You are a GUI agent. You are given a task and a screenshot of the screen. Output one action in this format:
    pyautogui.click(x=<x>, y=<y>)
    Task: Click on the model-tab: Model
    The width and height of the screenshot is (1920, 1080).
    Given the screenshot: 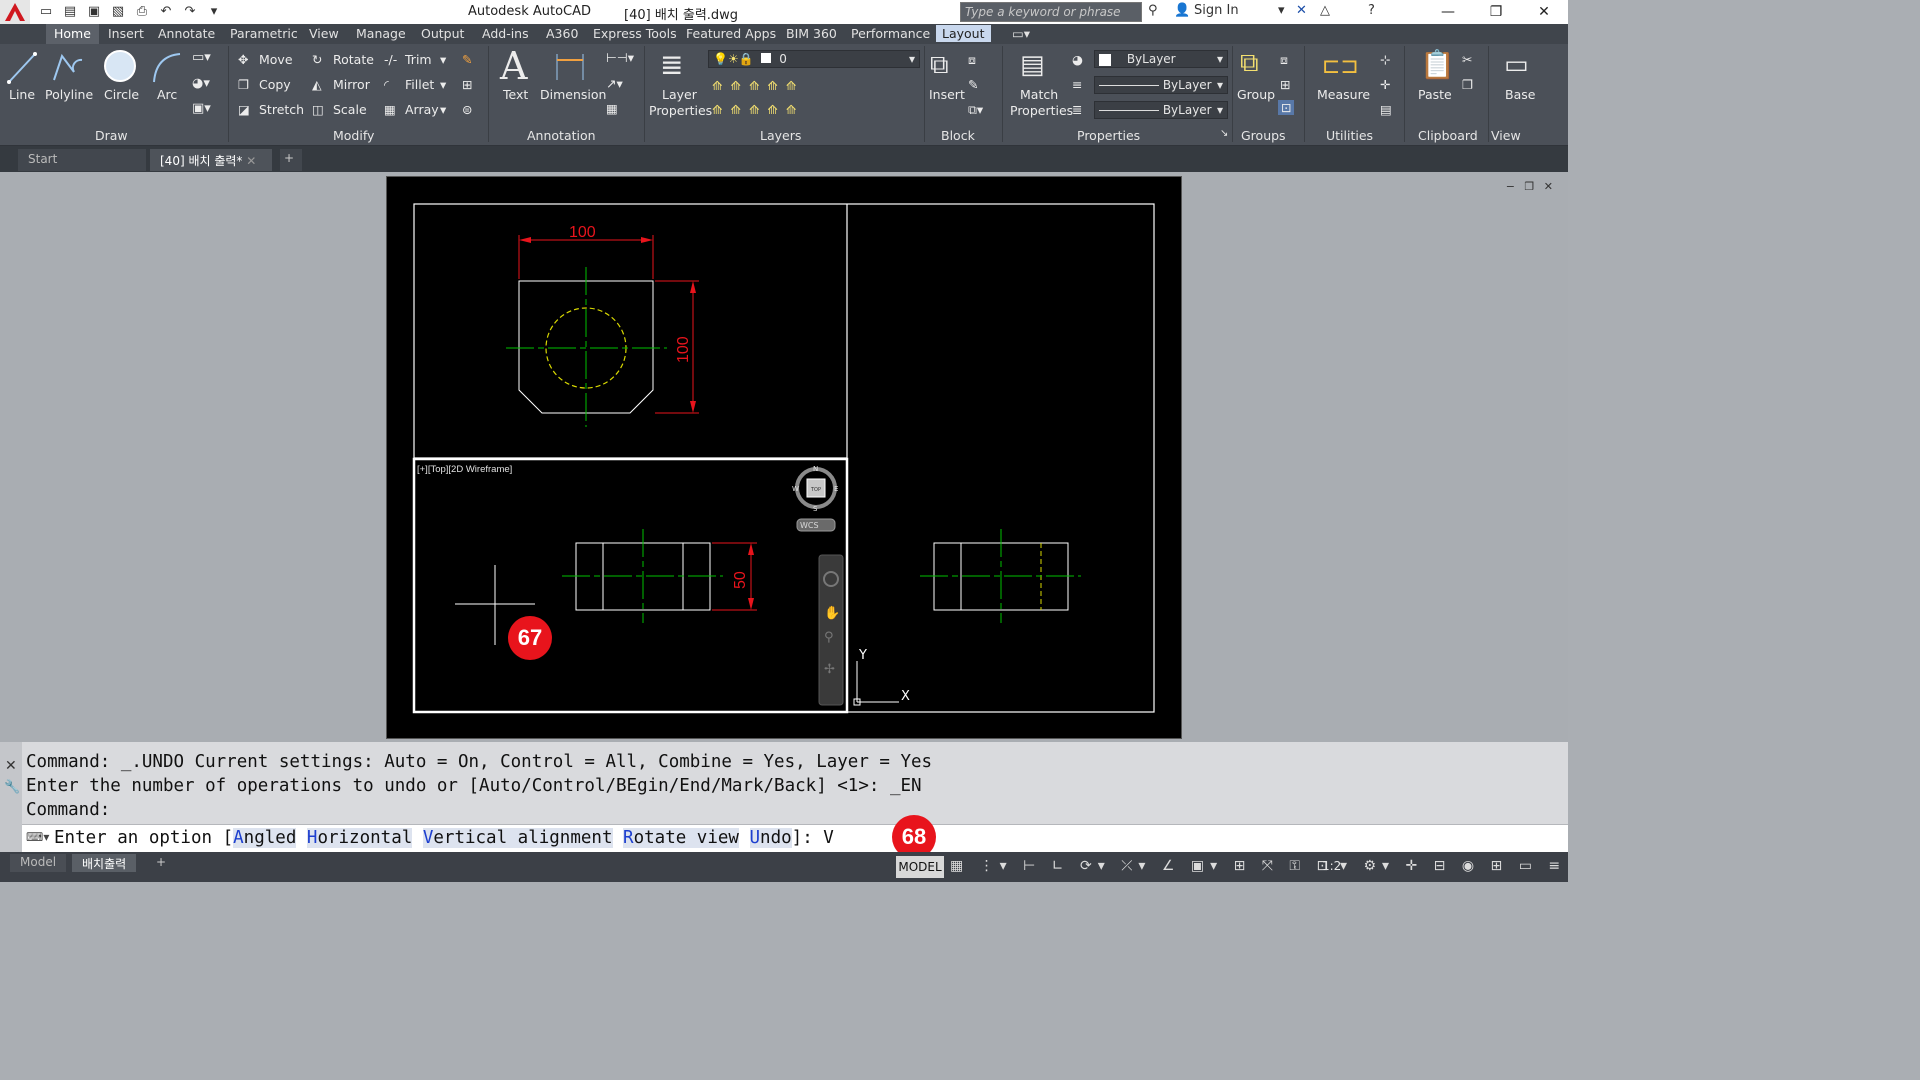 What is the action you would take?
    pyautogui.click(x=38, y=863)
    